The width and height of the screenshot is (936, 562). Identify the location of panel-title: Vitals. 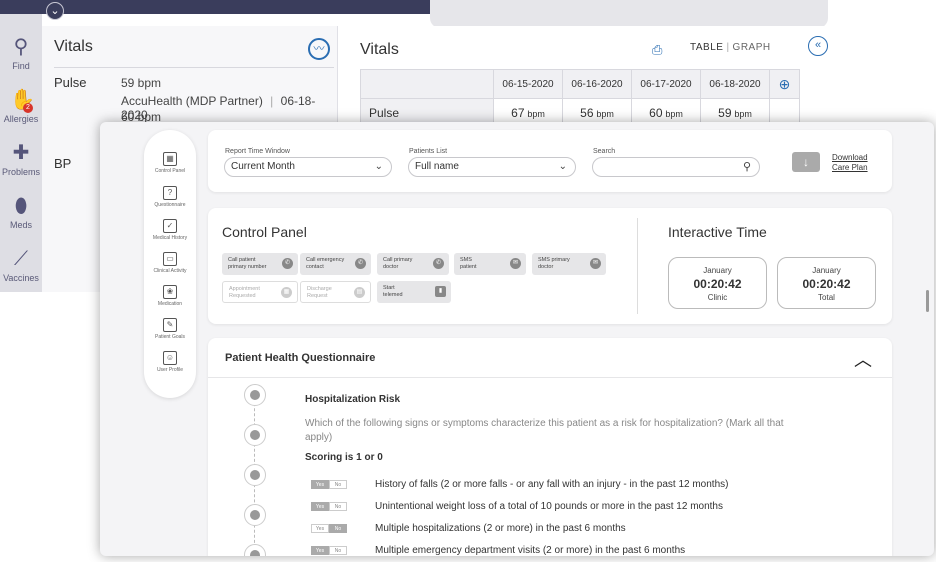
(73, 46).